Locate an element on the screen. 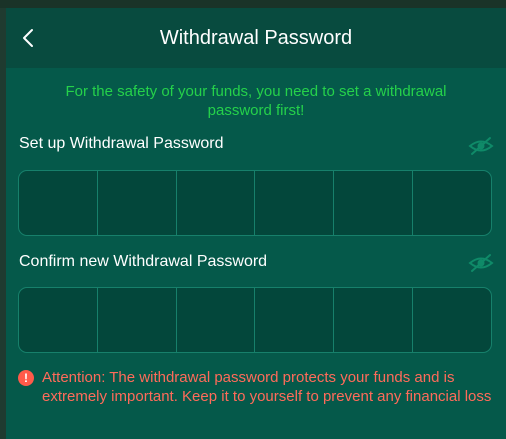  exclamation-icon: ! is located at coordinates (26, 378).